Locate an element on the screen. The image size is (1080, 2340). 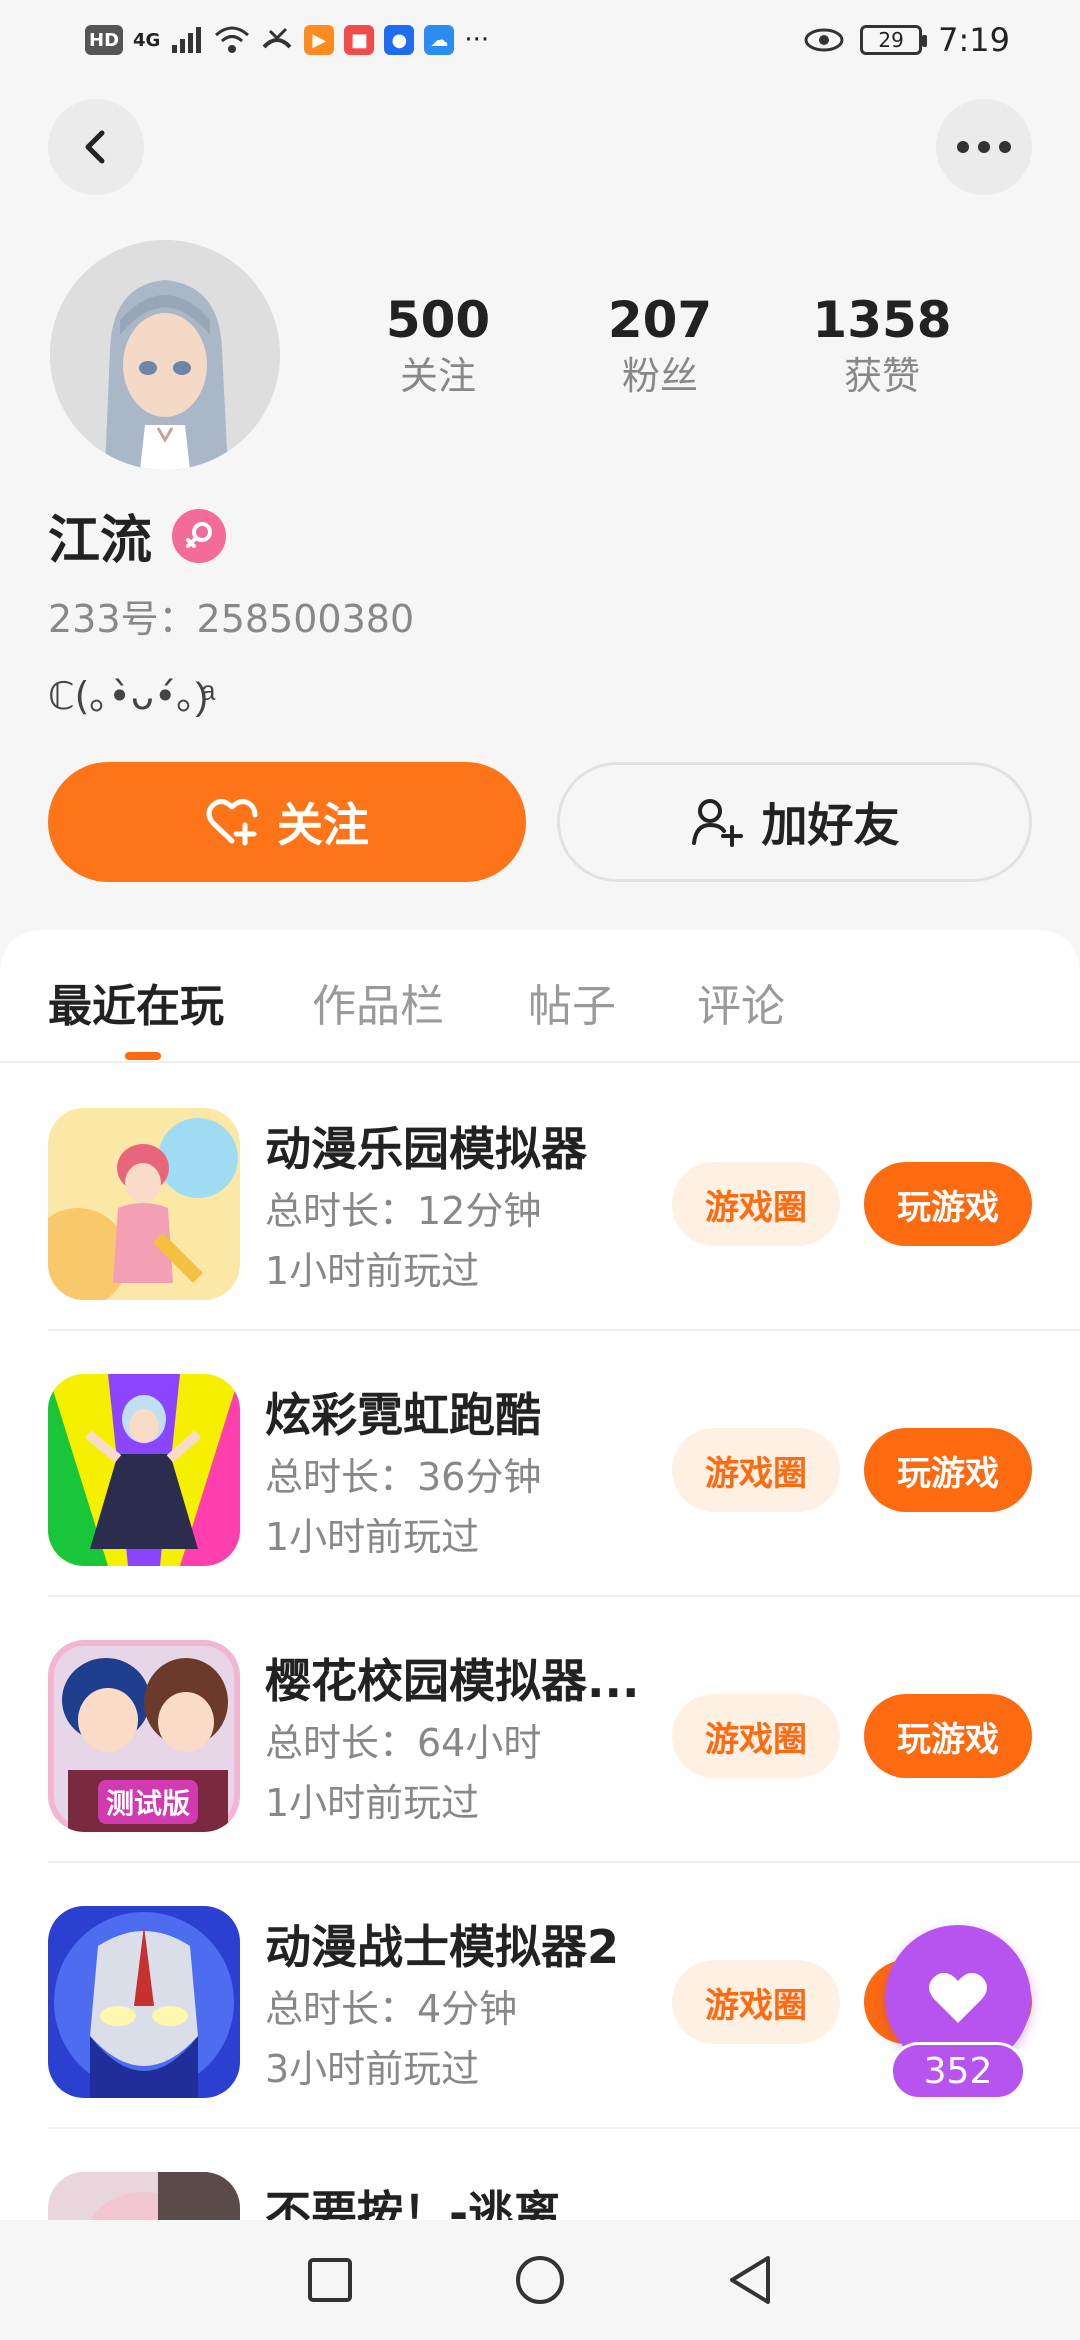
book-app-icon: ■ is located at coordinates (359, 40).